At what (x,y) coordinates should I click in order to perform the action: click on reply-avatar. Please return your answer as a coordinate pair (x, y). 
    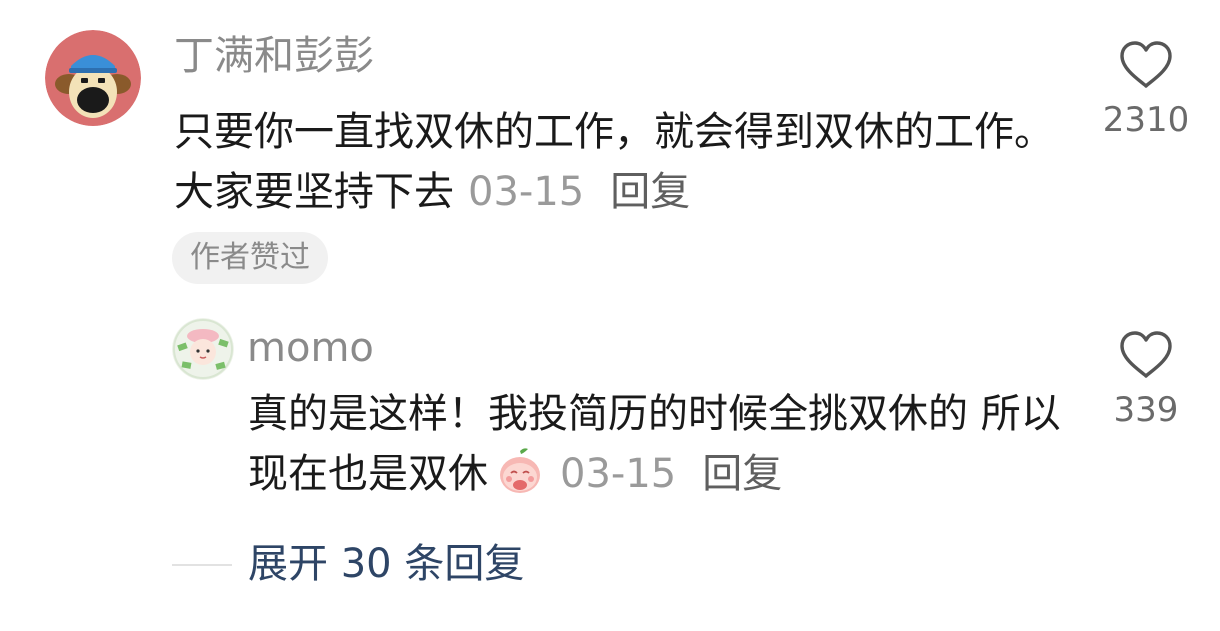
    Looking at the image, I should click on (203, 349).